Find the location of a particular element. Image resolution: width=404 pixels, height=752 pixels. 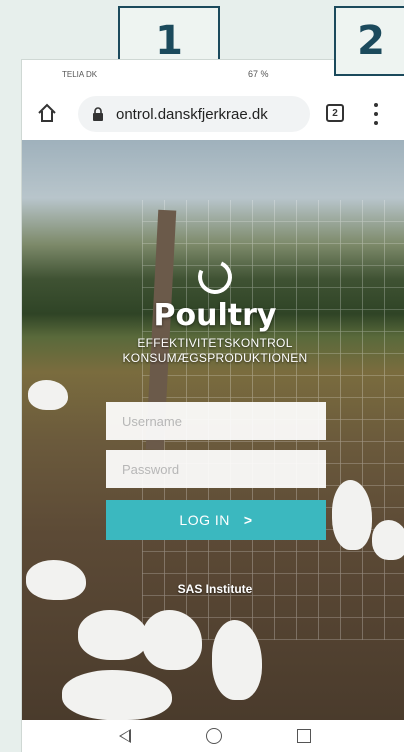

login-button: LOG IN > is located at coordinates (216, 520).